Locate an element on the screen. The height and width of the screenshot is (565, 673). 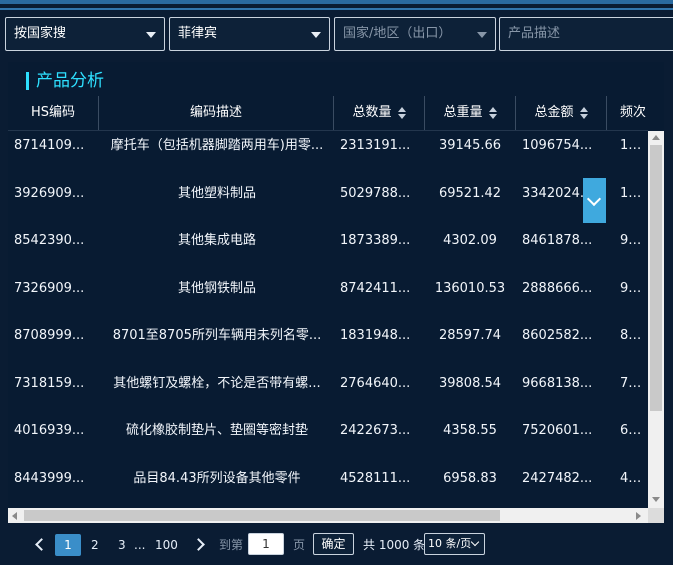
column-header-total-amount: 总金额 is located at coordinates (561, 113).